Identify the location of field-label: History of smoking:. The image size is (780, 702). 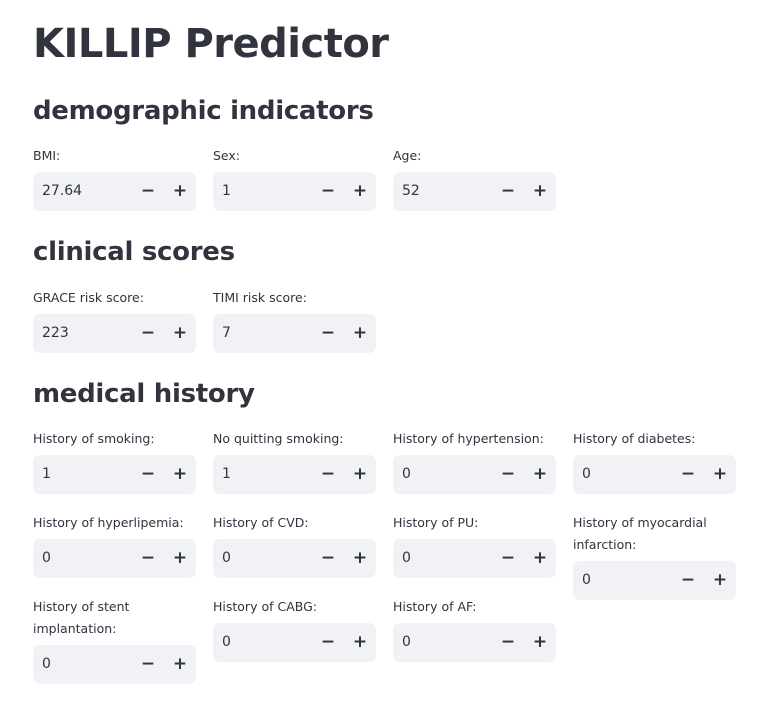
(94, 438).